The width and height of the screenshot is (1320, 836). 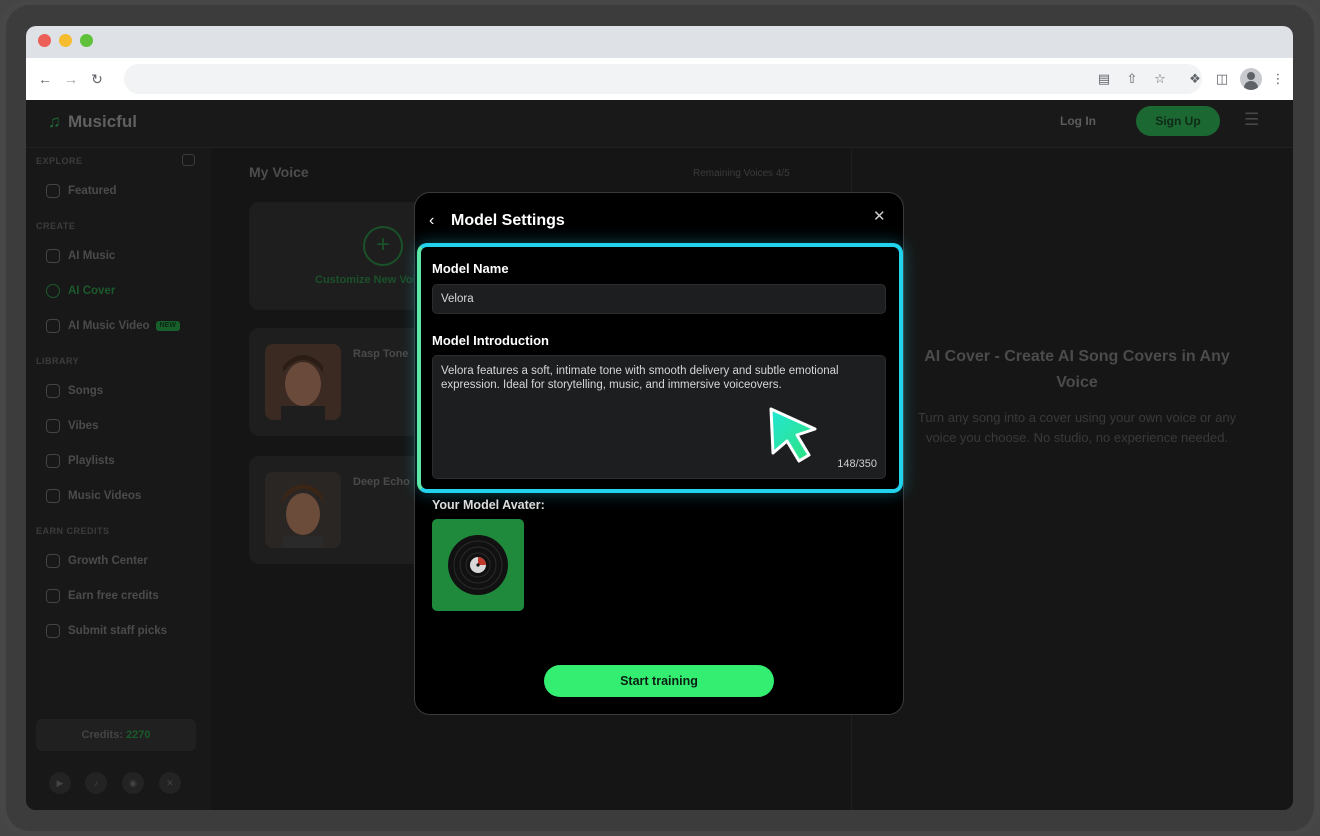 What do you see at coordinates (381, 354) in the screenshot?
I see `voice-name: Rasp Tone` at bounding box center [381, 354].